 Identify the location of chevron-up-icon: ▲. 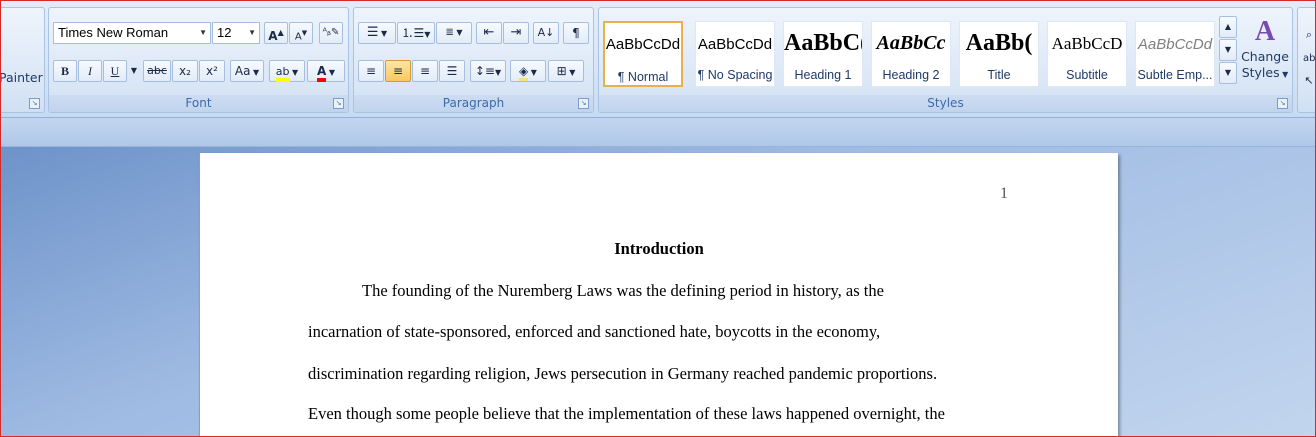
(1228, 26).